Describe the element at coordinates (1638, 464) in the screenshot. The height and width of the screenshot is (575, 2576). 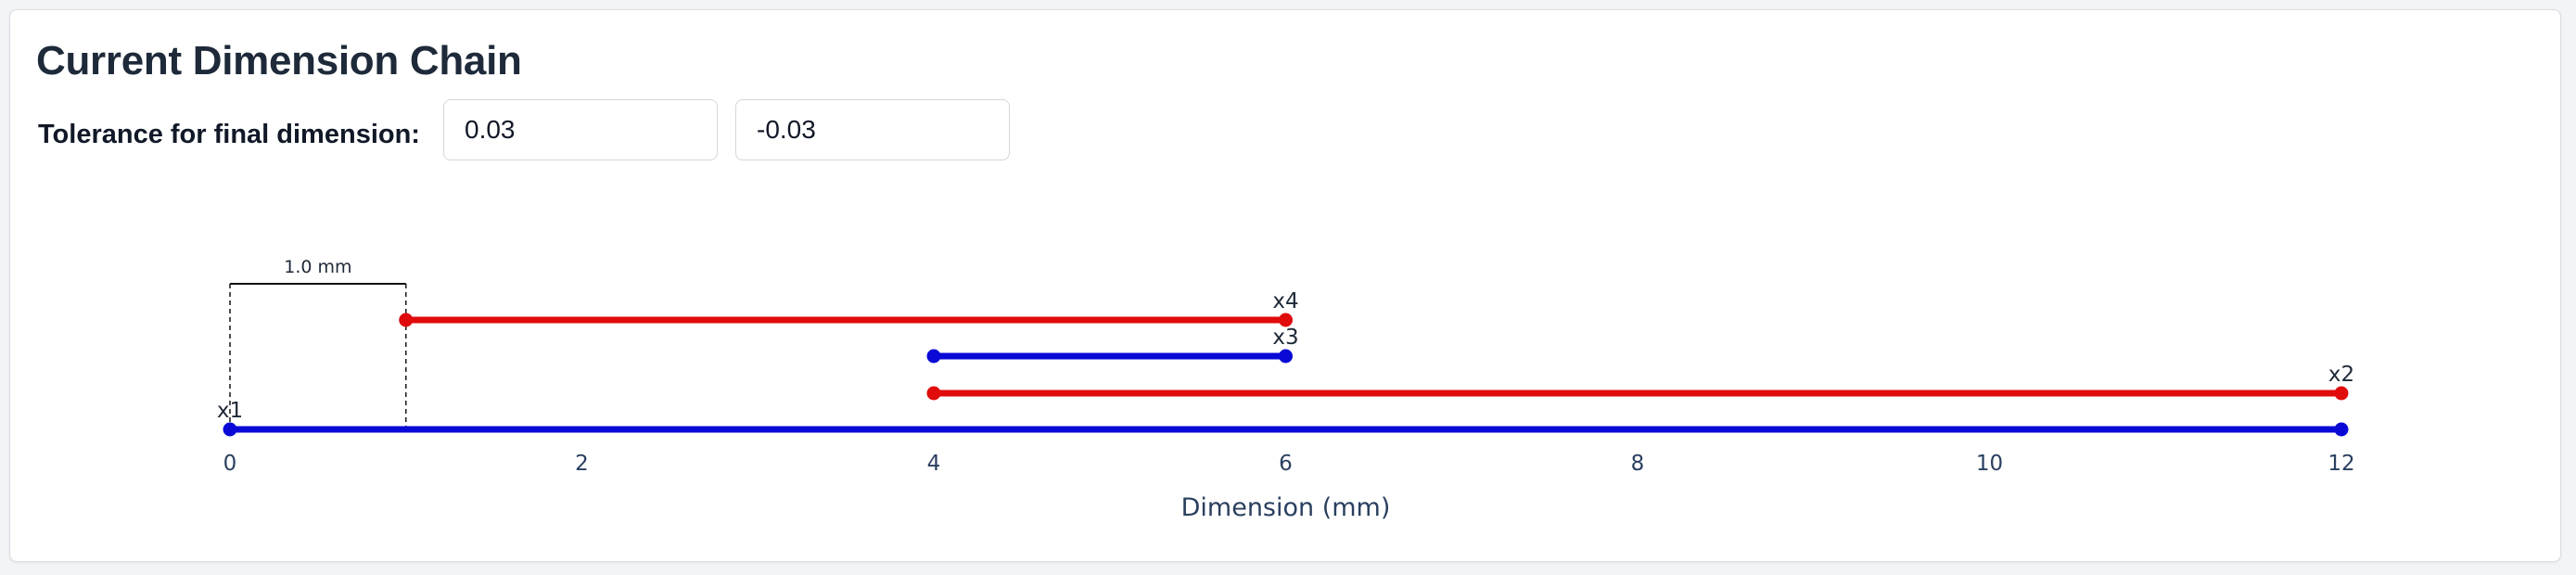
I see `x-tick-label: 8` at that location.